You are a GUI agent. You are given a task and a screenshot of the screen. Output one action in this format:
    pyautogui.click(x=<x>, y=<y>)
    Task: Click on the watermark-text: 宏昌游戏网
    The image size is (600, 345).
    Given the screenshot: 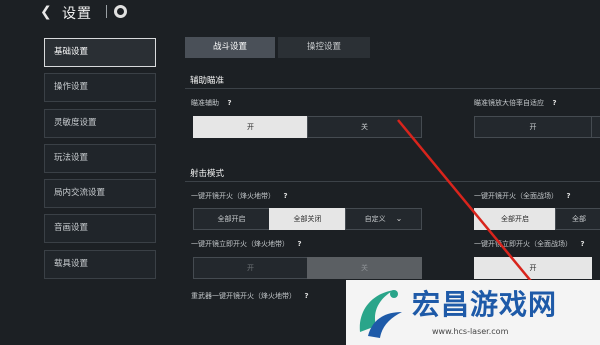 What is the action you would take?
    pyautogui.click(x=485, y=304)
    